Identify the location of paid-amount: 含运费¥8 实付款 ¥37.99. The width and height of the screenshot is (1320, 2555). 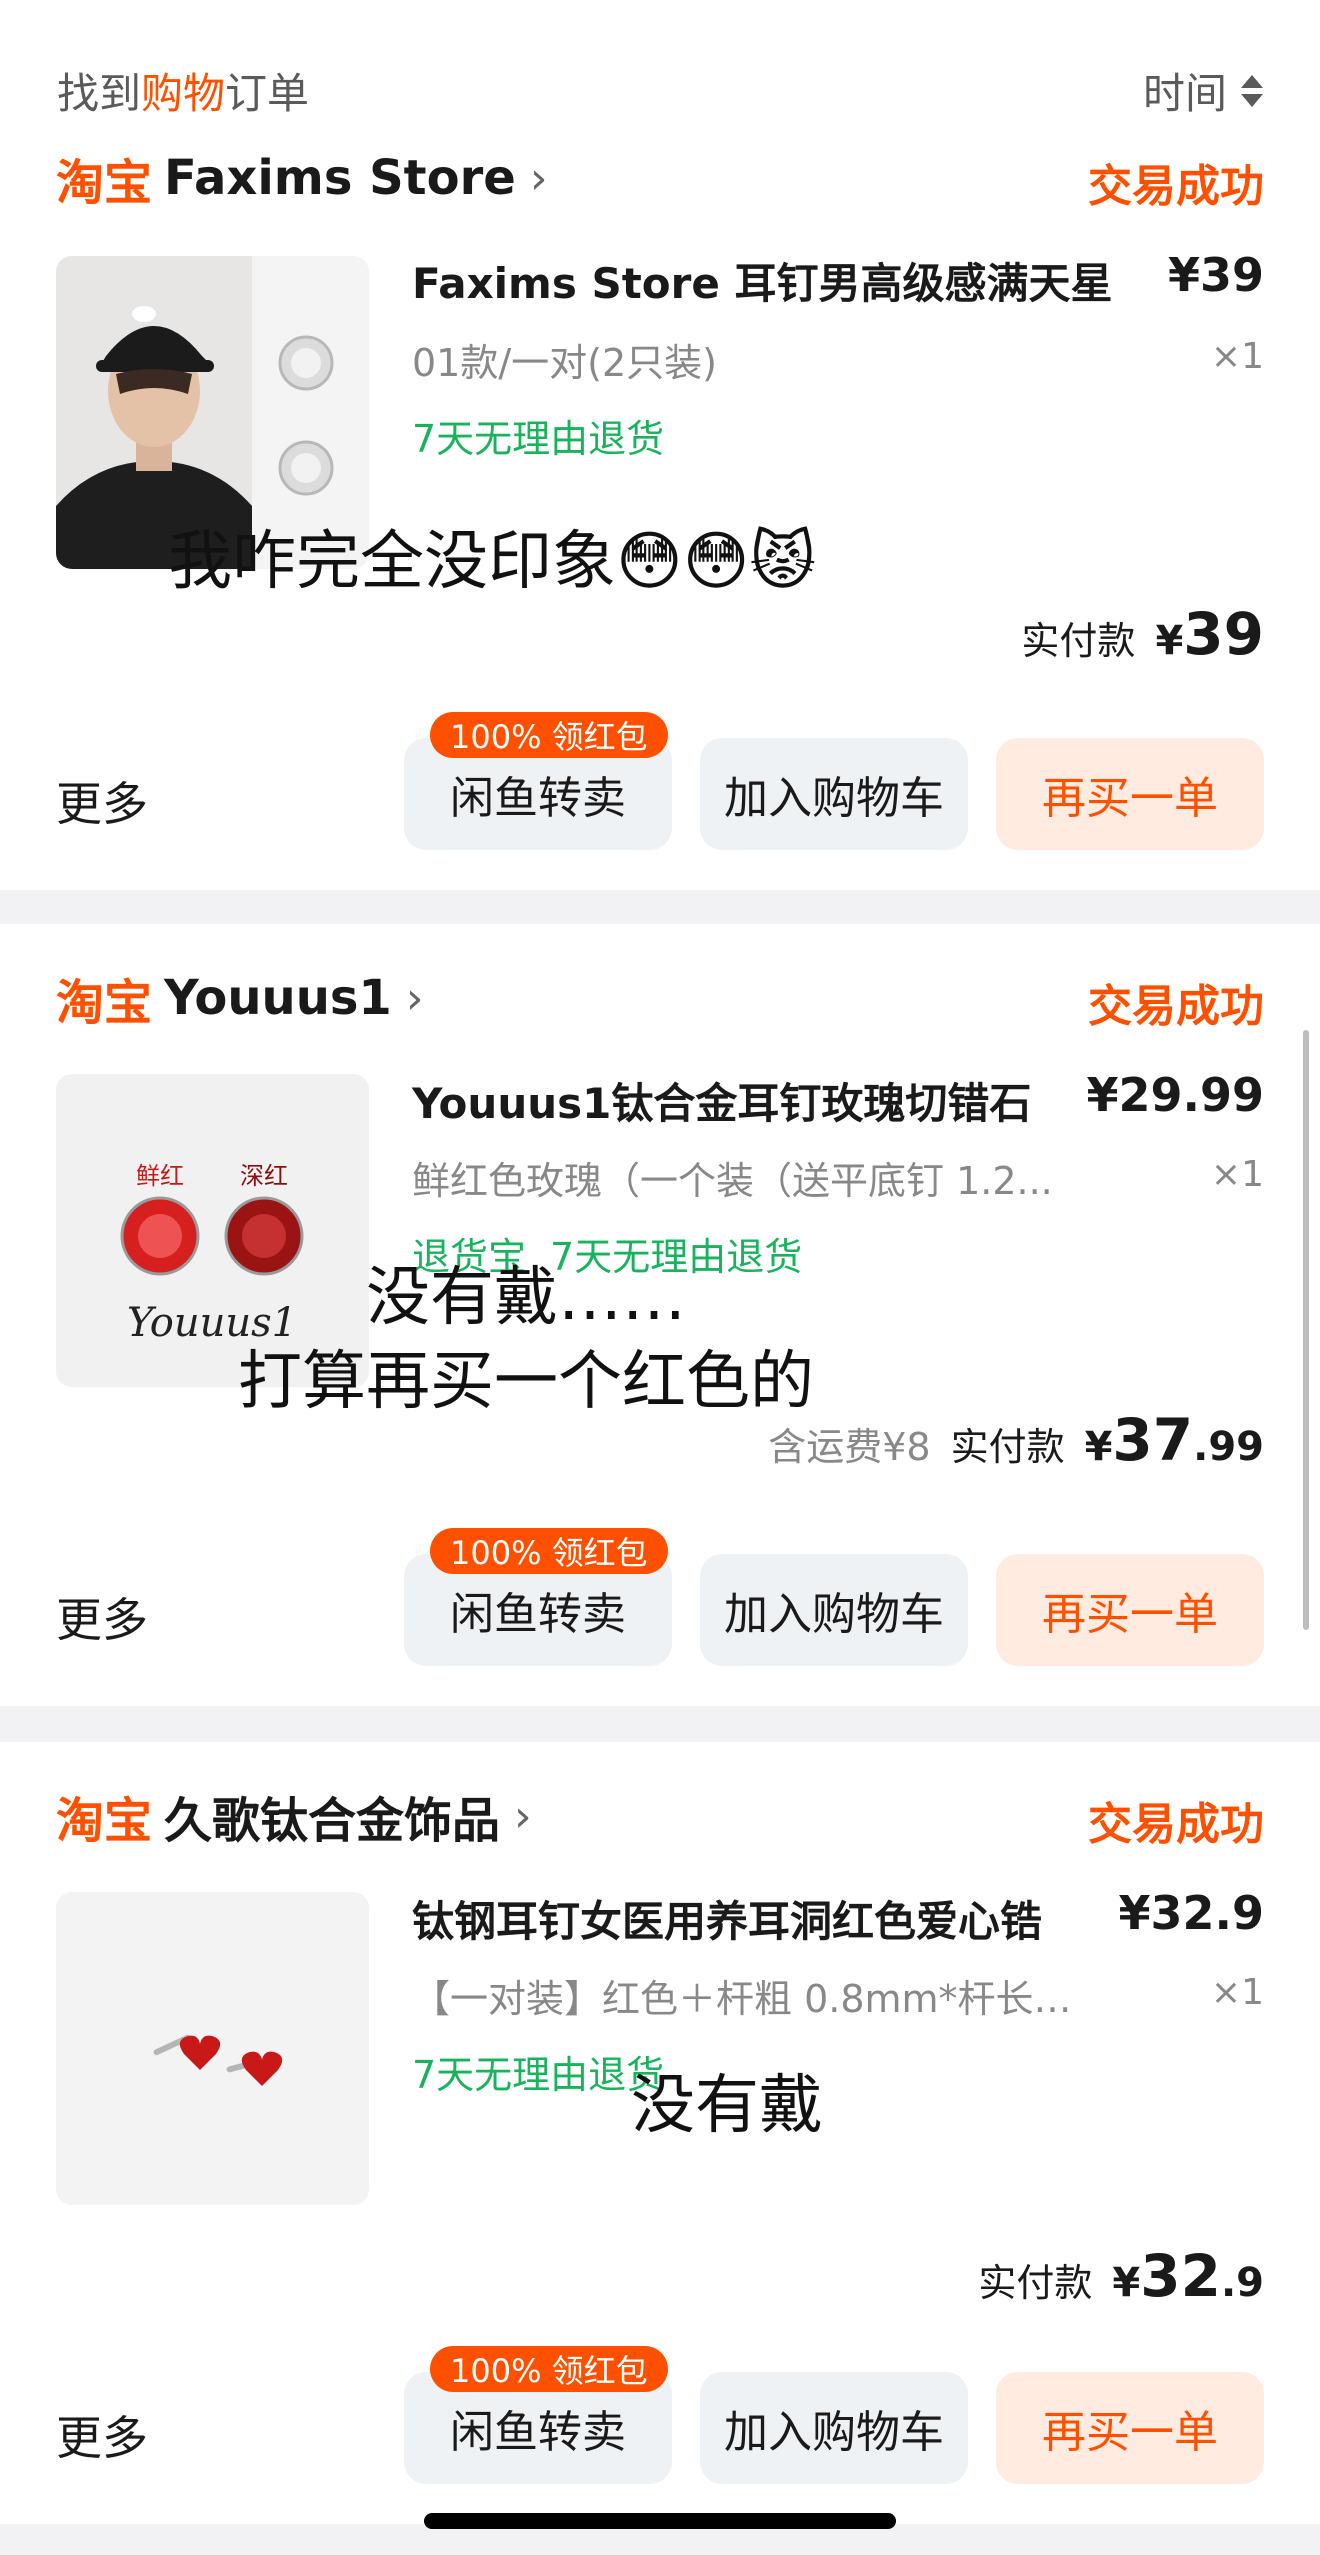
(1016, 1440).